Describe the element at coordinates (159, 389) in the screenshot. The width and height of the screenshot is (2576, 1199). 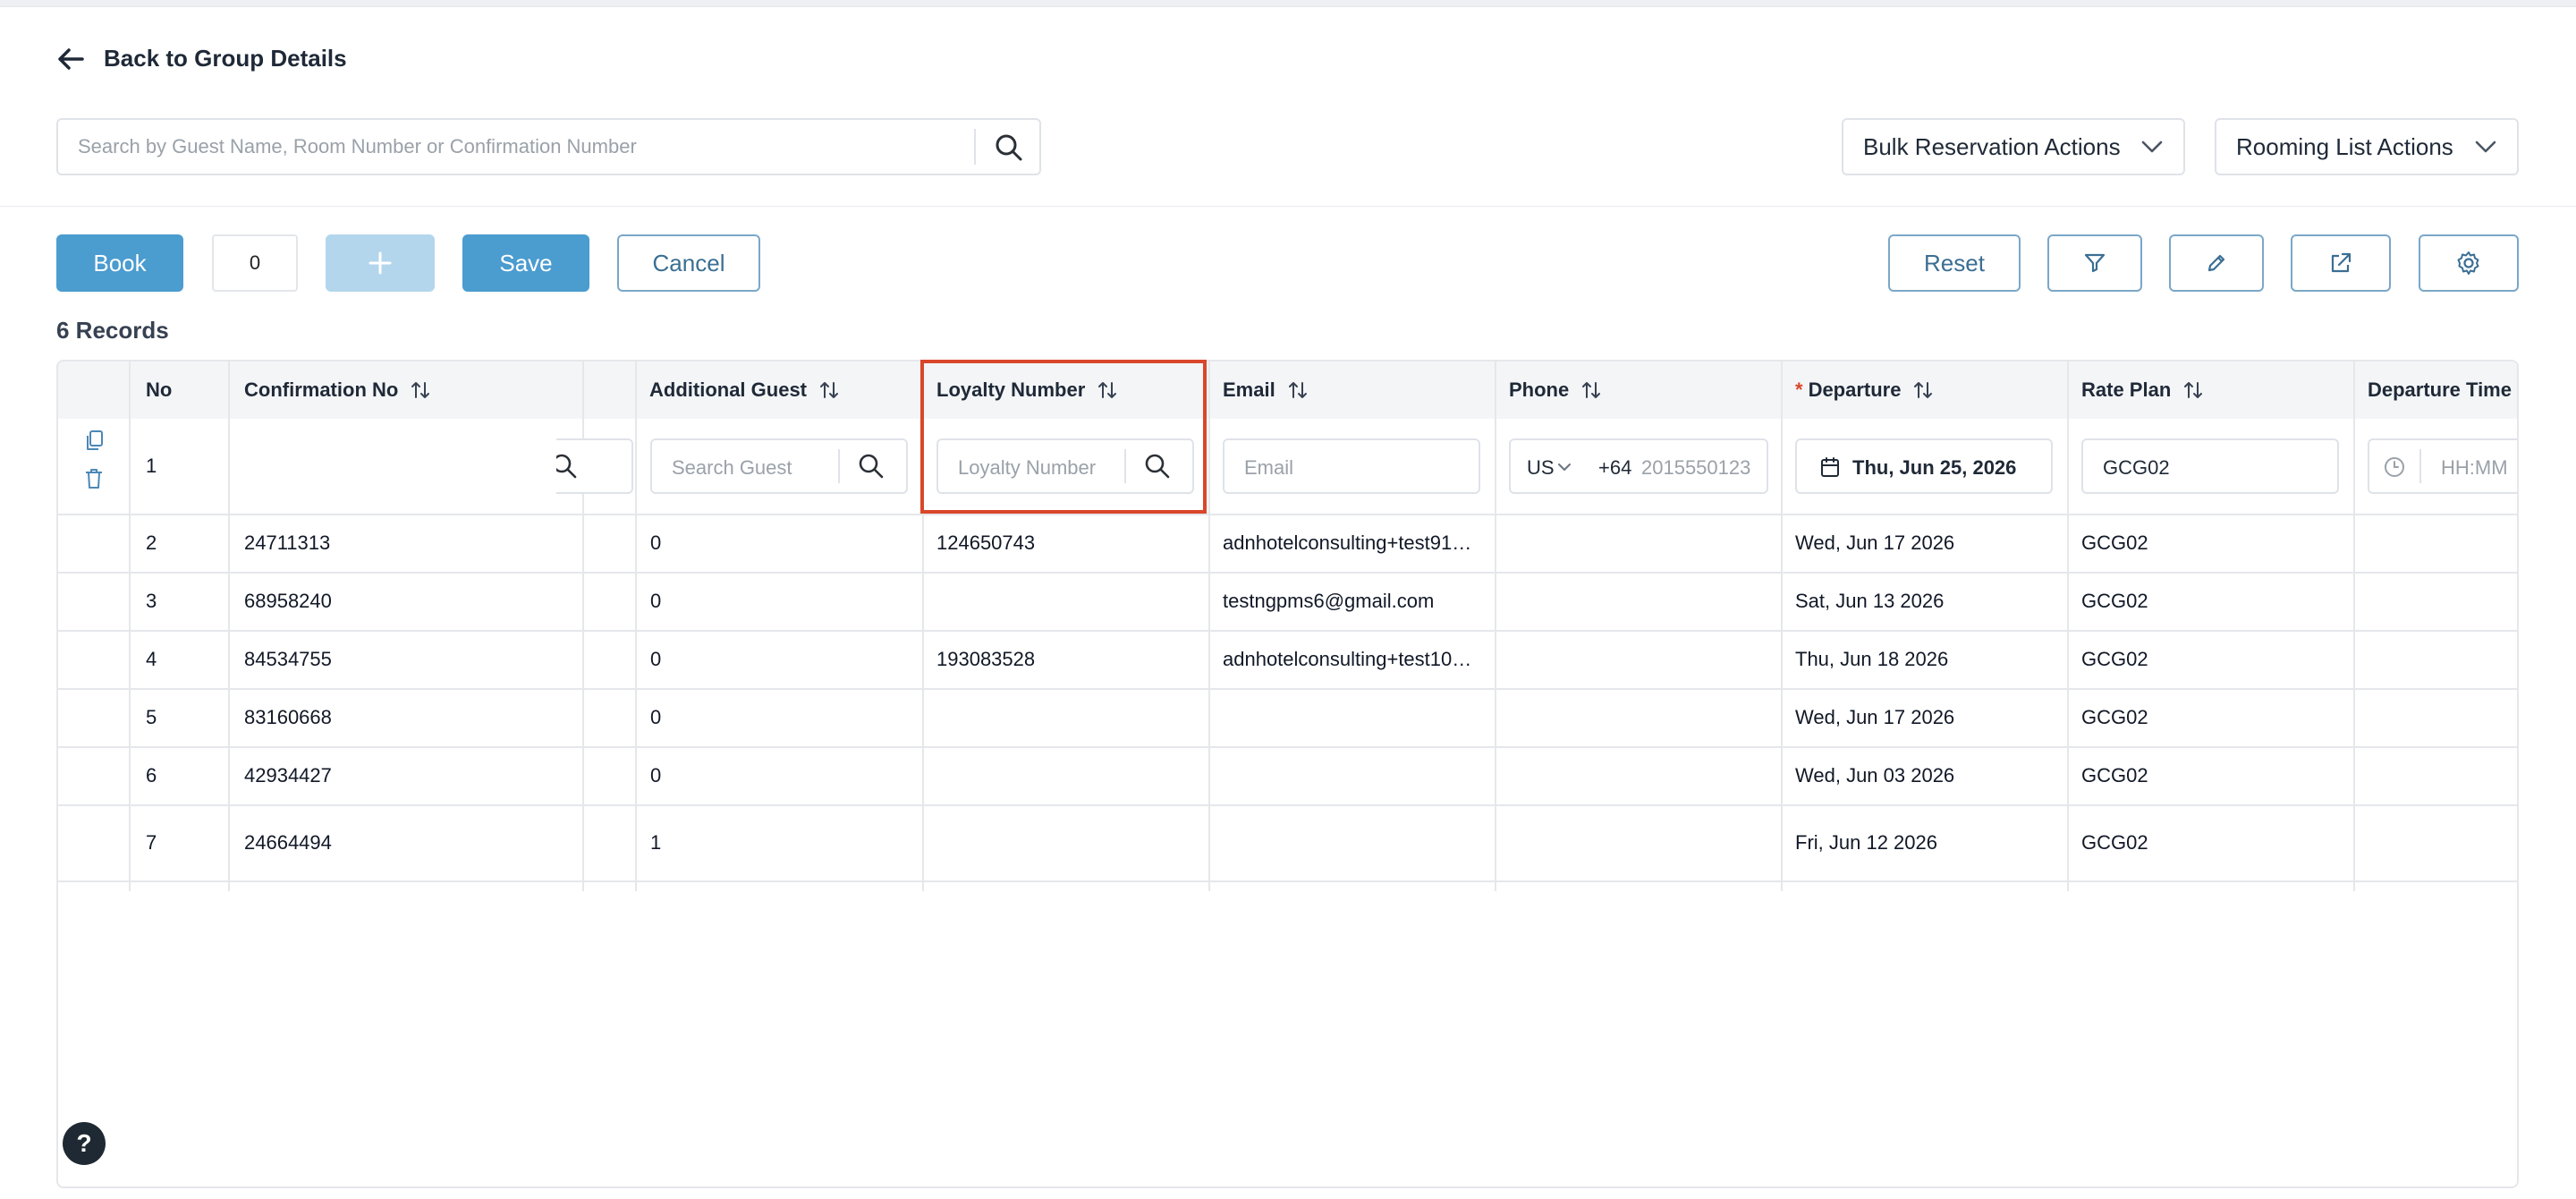
I see `column-header-no: No` at that location.